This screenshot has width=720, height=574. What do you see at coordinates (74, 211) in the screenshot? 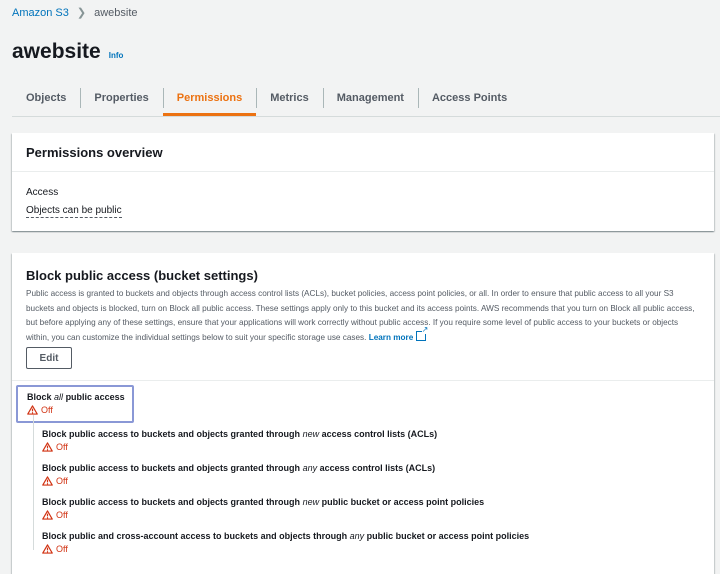
I see `access-value: Objects can be public` at bounding box center [74, 211].